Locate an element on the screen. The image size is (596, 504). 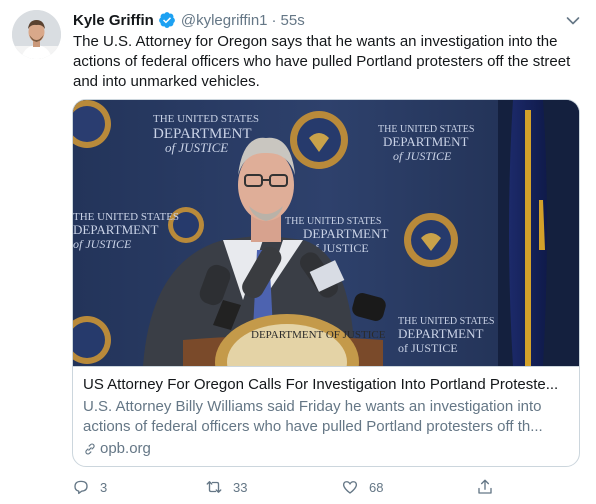
author-handle: @kylegriffin1 is located at coordinates (224, 20).